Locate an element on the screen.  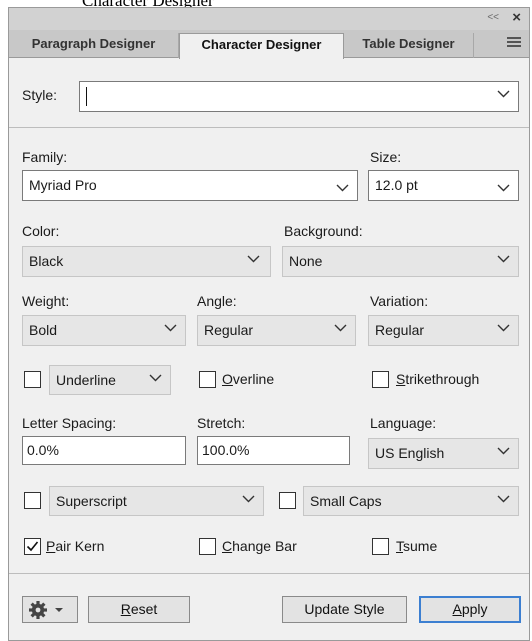
weight-dropdown: Bold is located at coordinates (104, 330).